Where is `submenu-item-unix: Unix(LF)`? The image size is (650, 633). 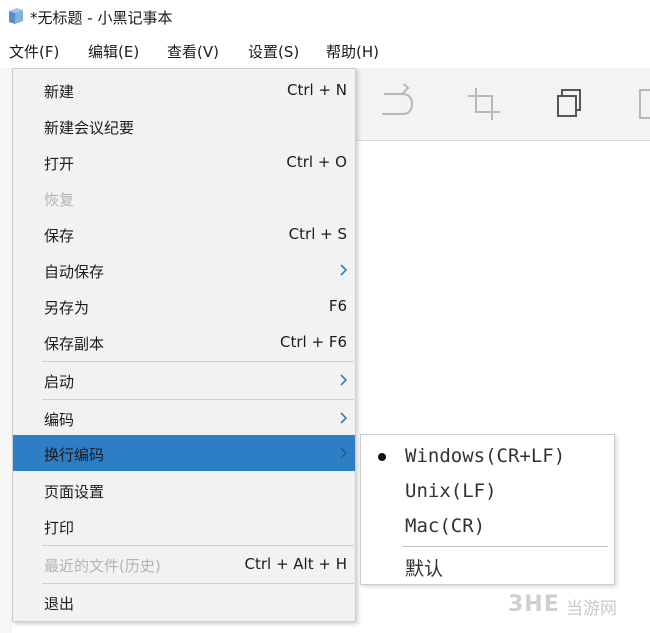
submenu-item-unix: Unix(LF) is located at coordinates (487, 491).